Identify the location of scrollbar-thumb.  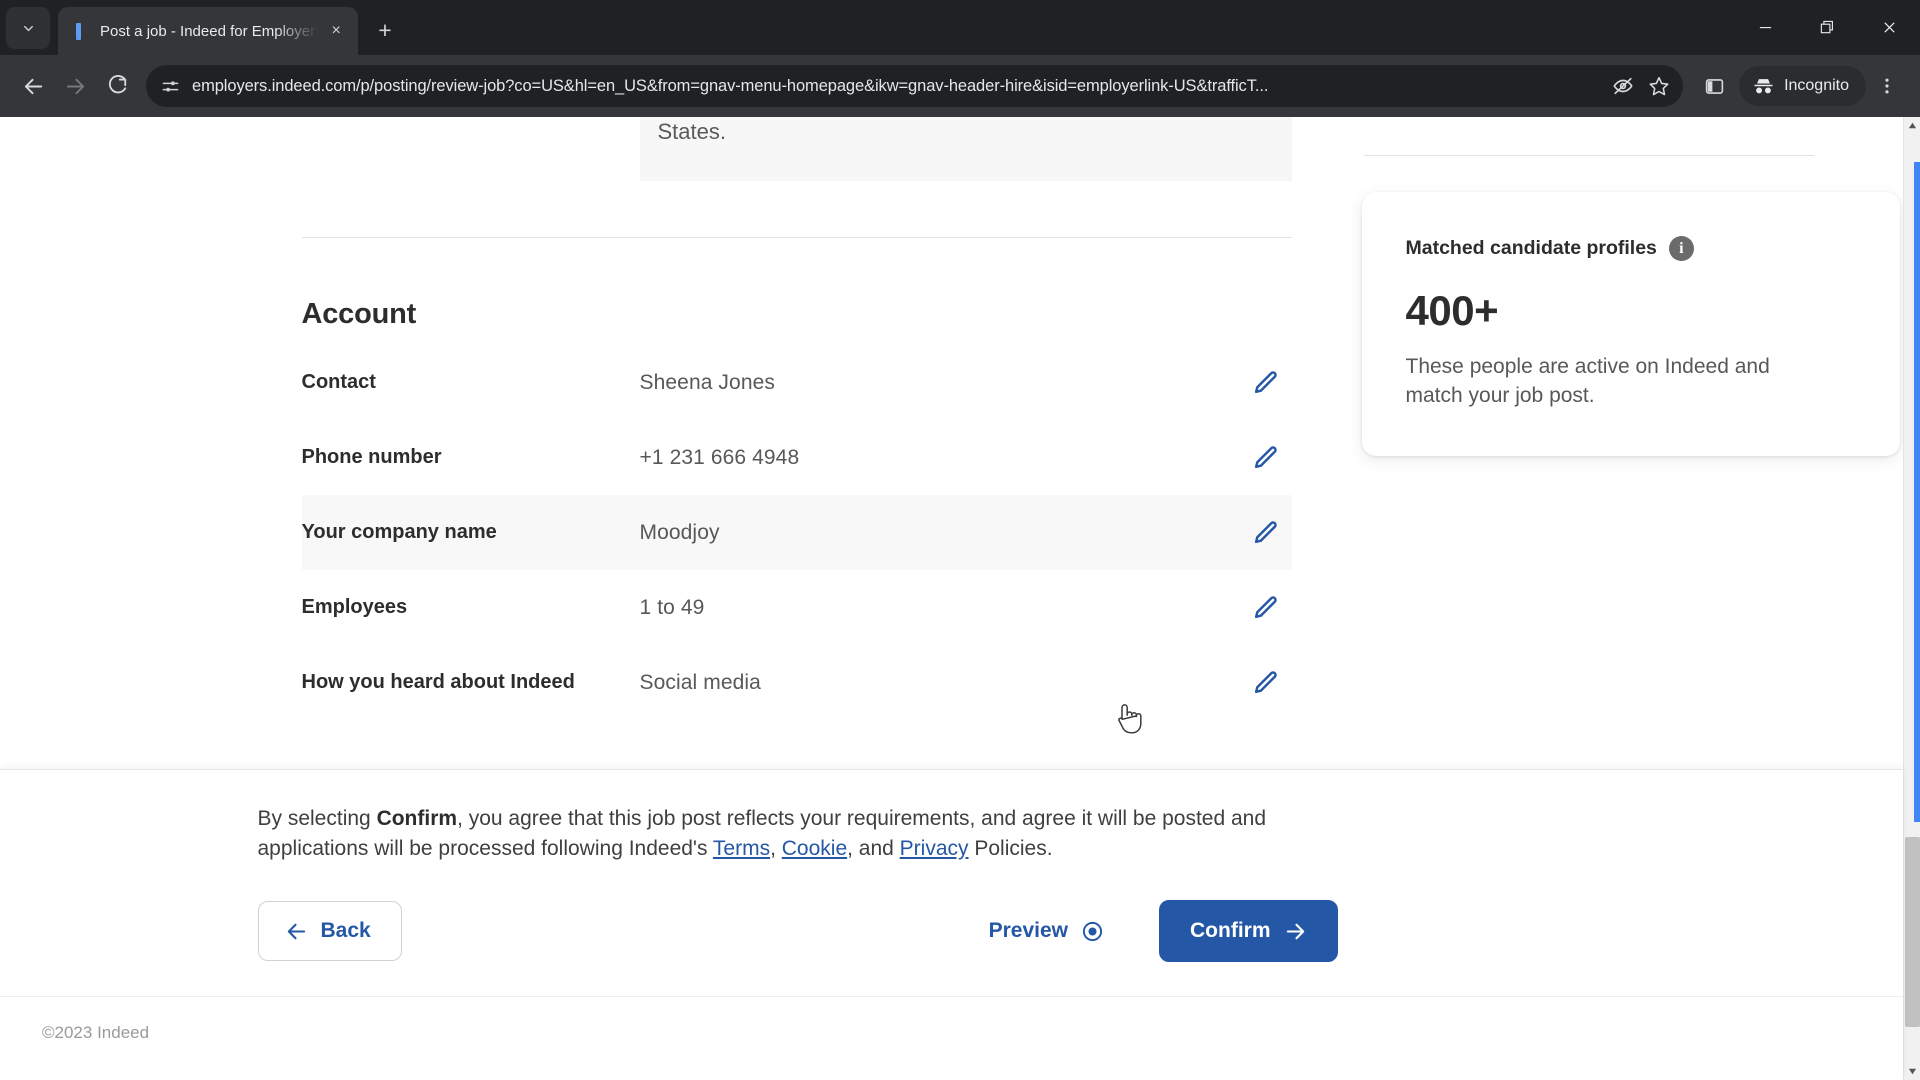
(1912, 932).